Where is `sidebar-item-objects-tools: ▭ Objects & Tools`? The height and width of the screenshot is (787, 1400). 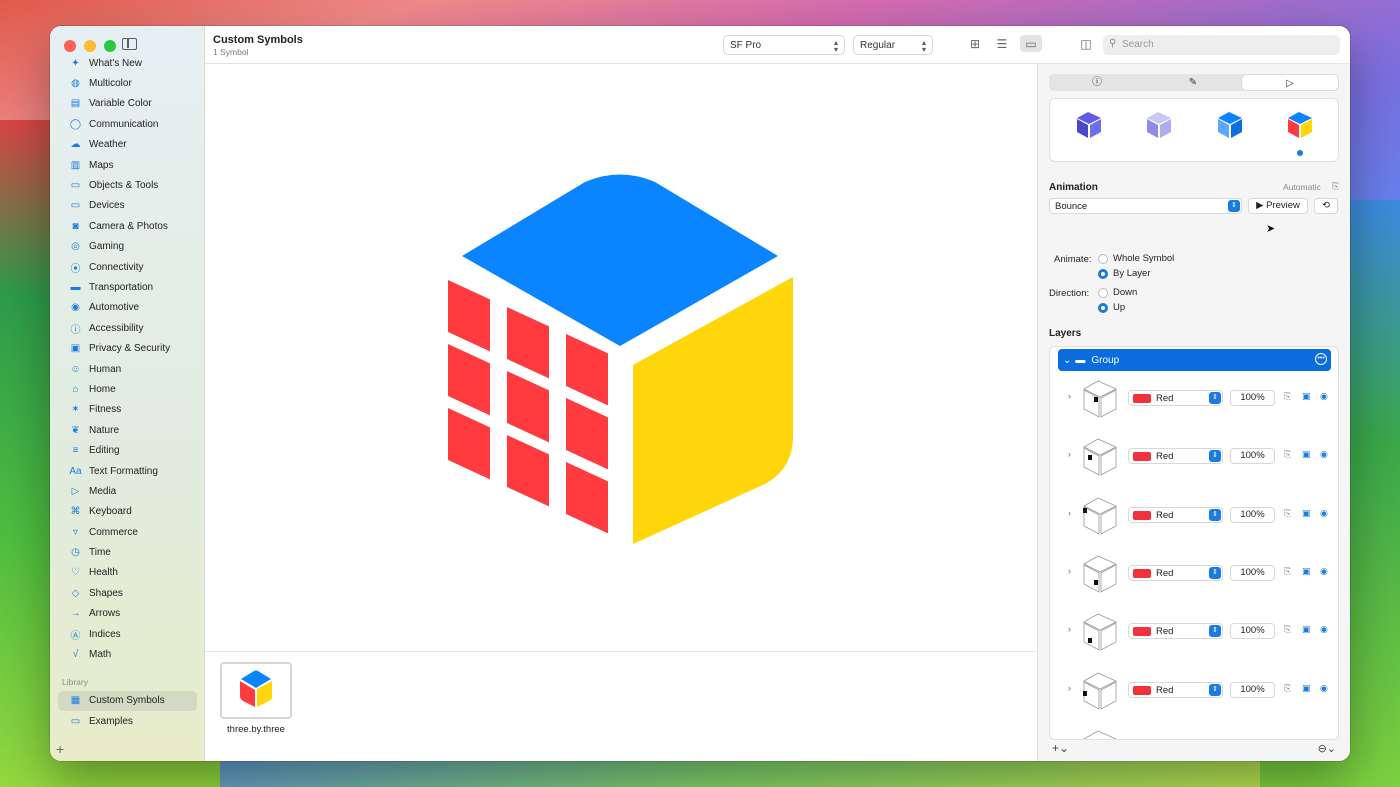
sidebar-item-objects-tools: ▭ Objects & Tools is located at coordinates (127, 185).